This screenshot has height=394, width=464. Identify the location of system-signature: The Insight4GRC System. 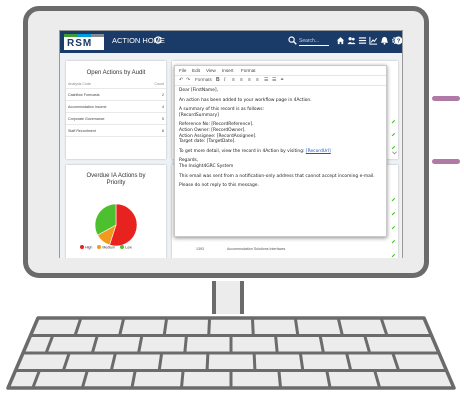
(206, 166).